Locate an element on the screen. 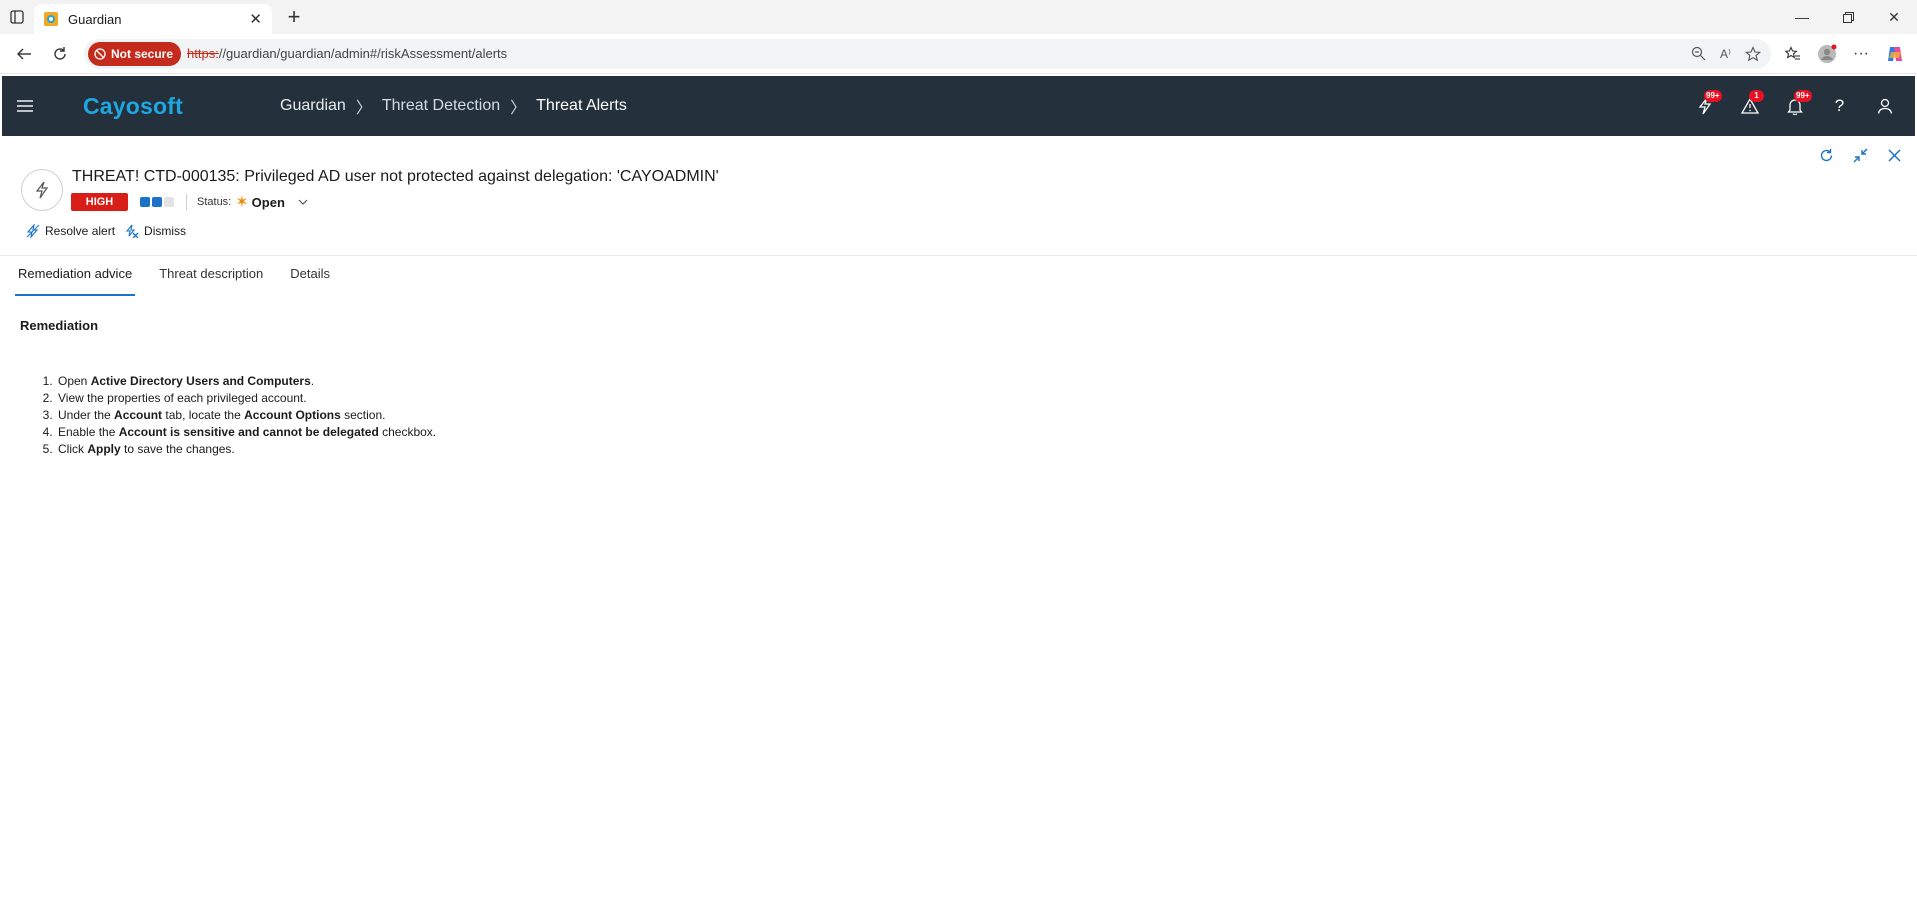 This screenshot has width=1917, height=924. menu-button is located at coordinates (25, 106).